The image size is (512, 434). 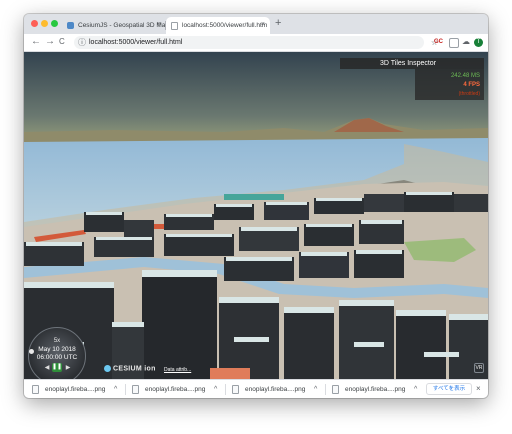 I want to click on animation-widget: 5x May 10 2018 06:00:00 UTC ◀ ❚❚ ▶, so click(x=57, y=353).